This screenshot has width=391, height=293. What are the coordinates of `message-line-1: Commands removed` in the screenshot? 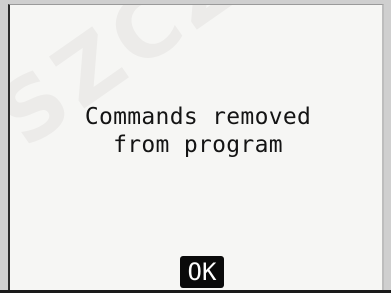 It's located at (198, 117).